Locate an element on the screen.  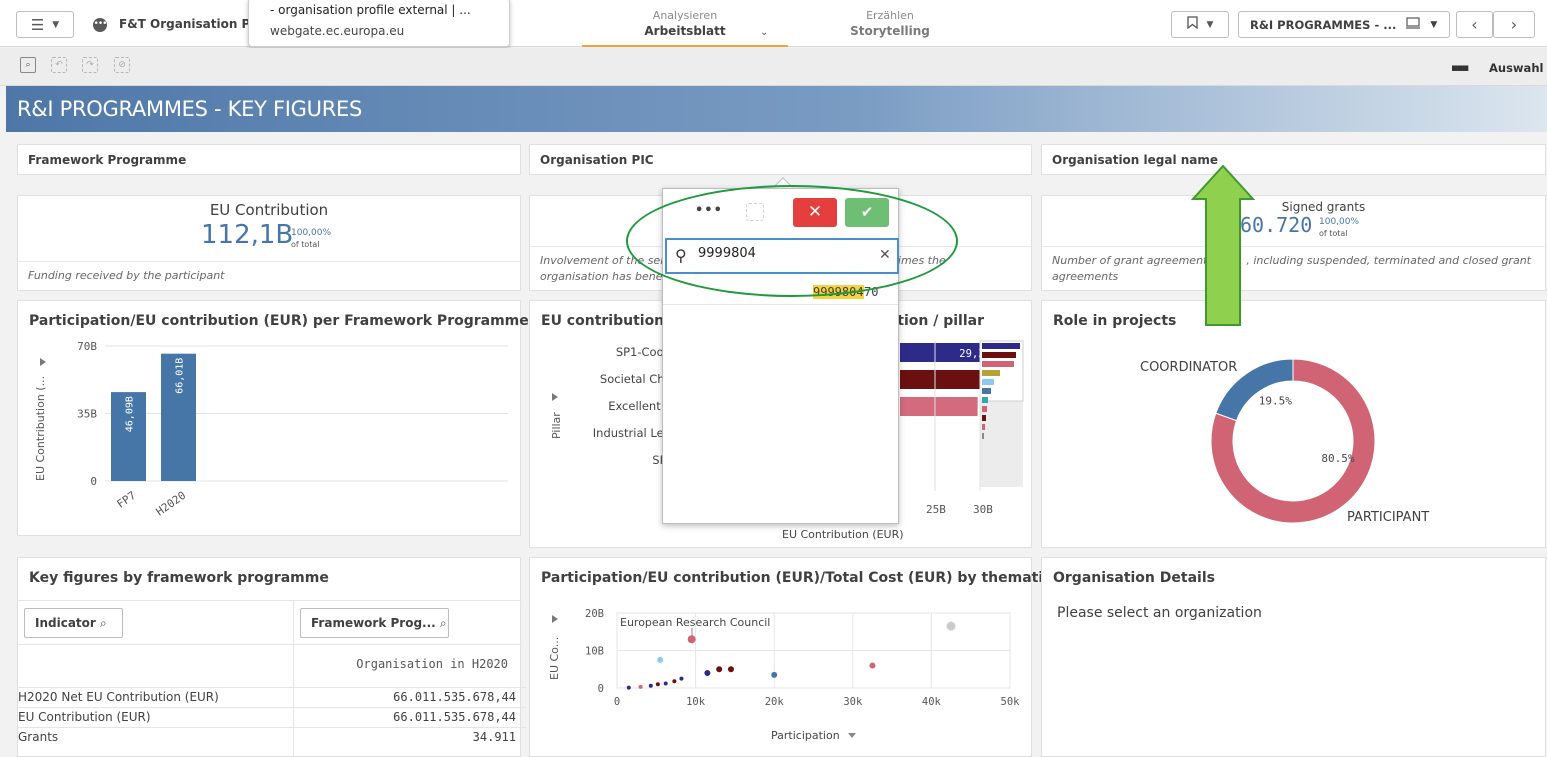
app-icon: ••• is located at coordinates (100, 25).